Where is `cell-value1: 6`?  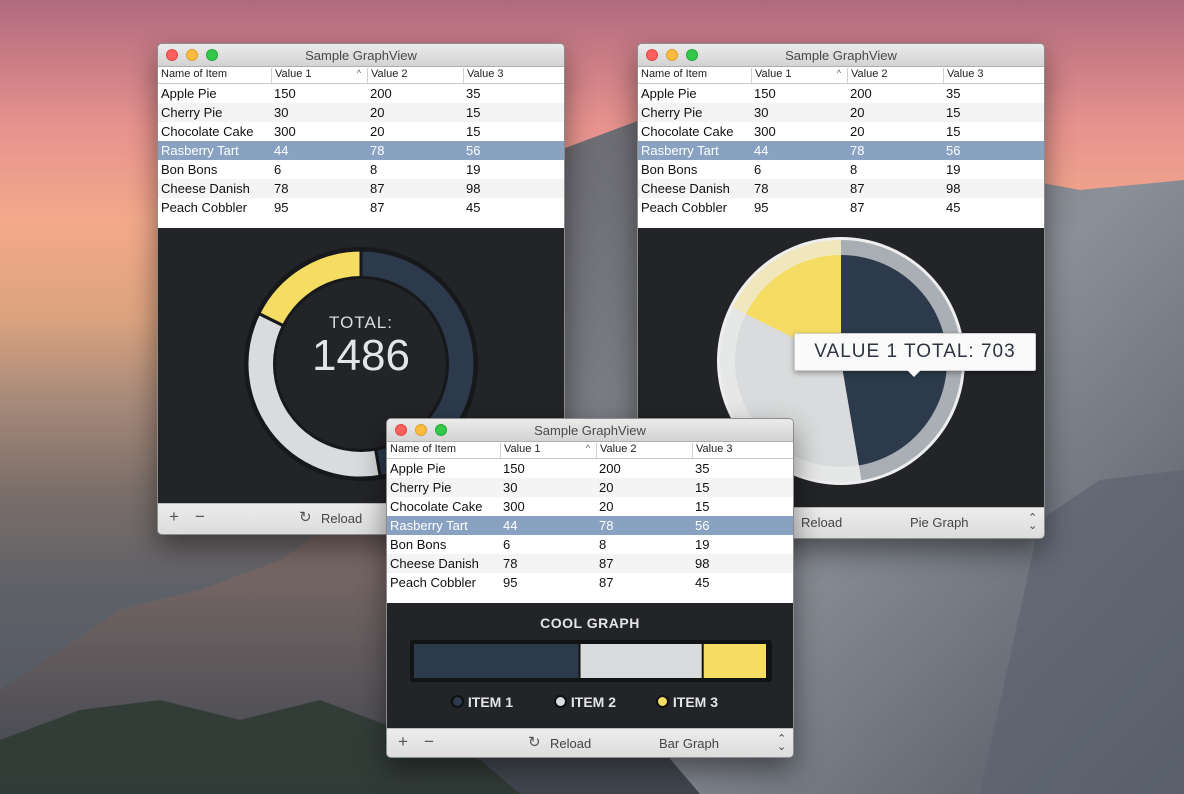
cell-value1: 6 is located at coordinates (507, 544).